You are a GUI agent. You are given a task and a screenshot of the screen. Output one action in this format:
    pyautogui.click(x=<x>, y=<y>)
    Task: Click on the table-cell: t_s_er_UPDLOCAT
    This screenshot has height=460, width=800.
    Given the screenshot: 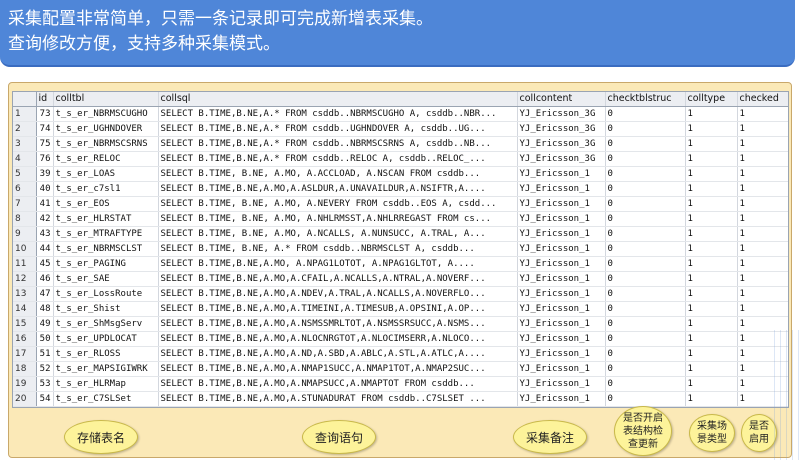 What is the action you would take?
    pyautogui.click(x=106, y=339)
    